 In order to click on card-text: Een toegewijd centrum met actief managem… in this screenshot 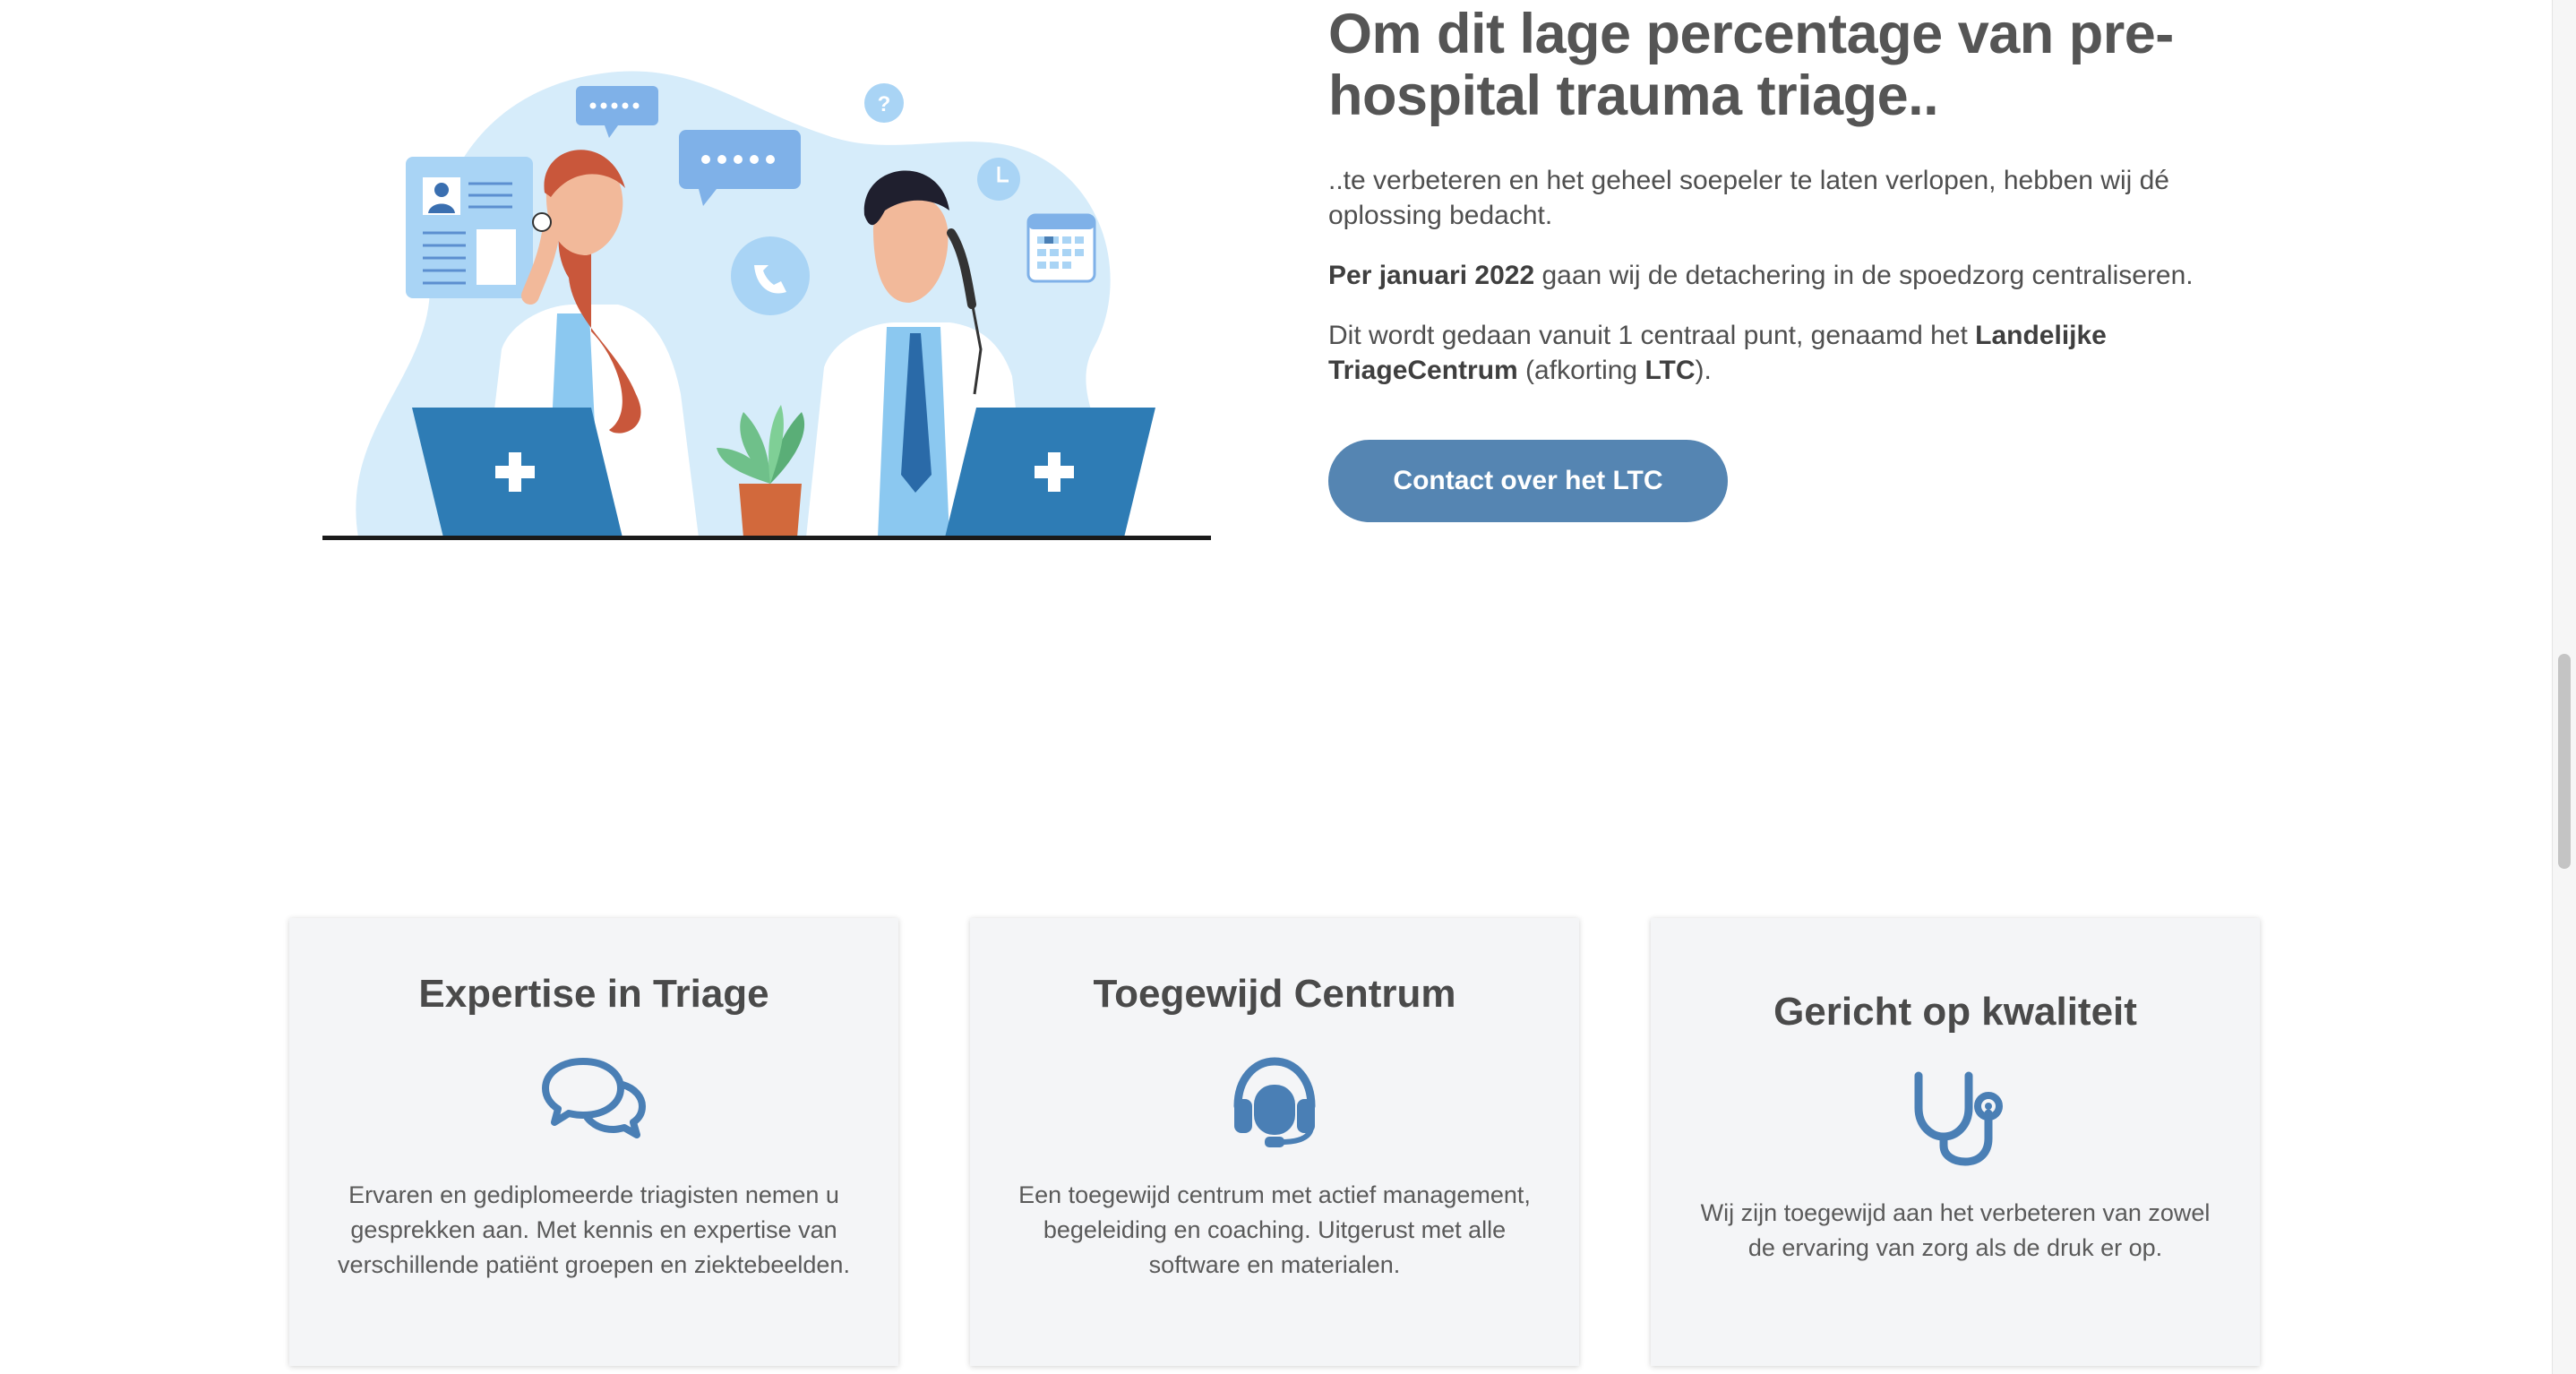, I will do `click(1274, 1229)`.